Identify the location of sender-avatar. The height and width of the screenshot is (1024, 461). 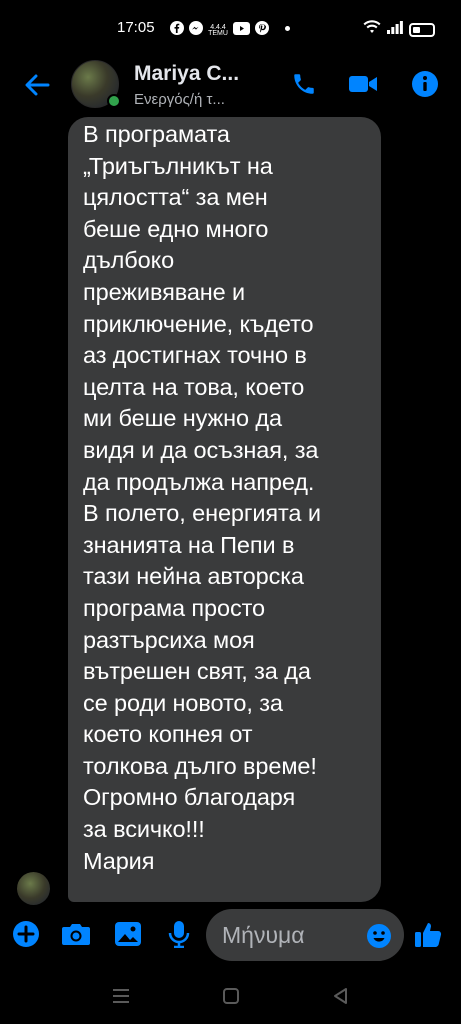
(33, 888).